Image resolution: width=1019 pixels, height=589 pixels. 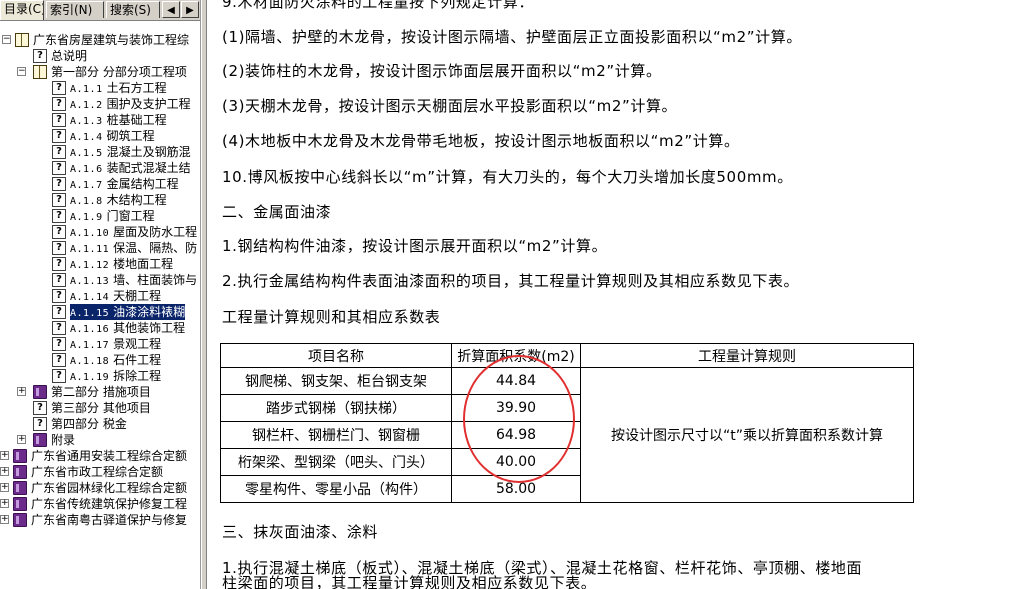 What do you see at coordinates (100, 424) in the screenshot?
I see `tree-node-part4: ? 第四部分 税金` at bounding box center [100, 424].